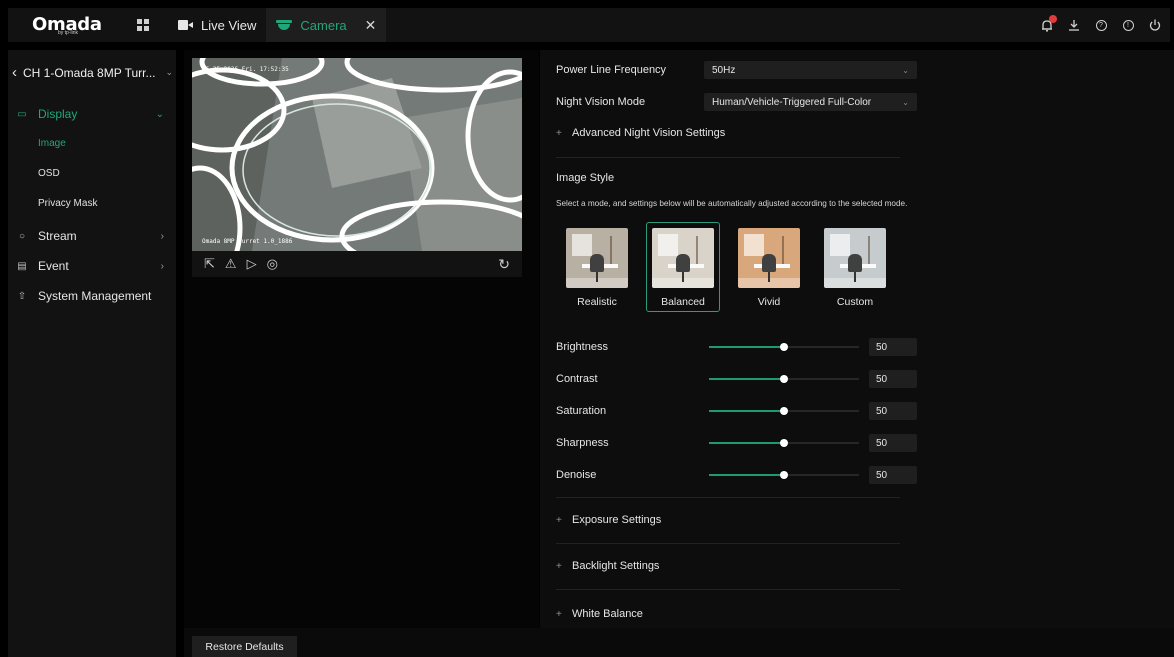 Image resolution: width=1174 pixels, height=657 pixels. What do you see at coordinates (683, 258) in the screenshot?
I see `balanced-thumbnail` at bounding box center [683, 258].